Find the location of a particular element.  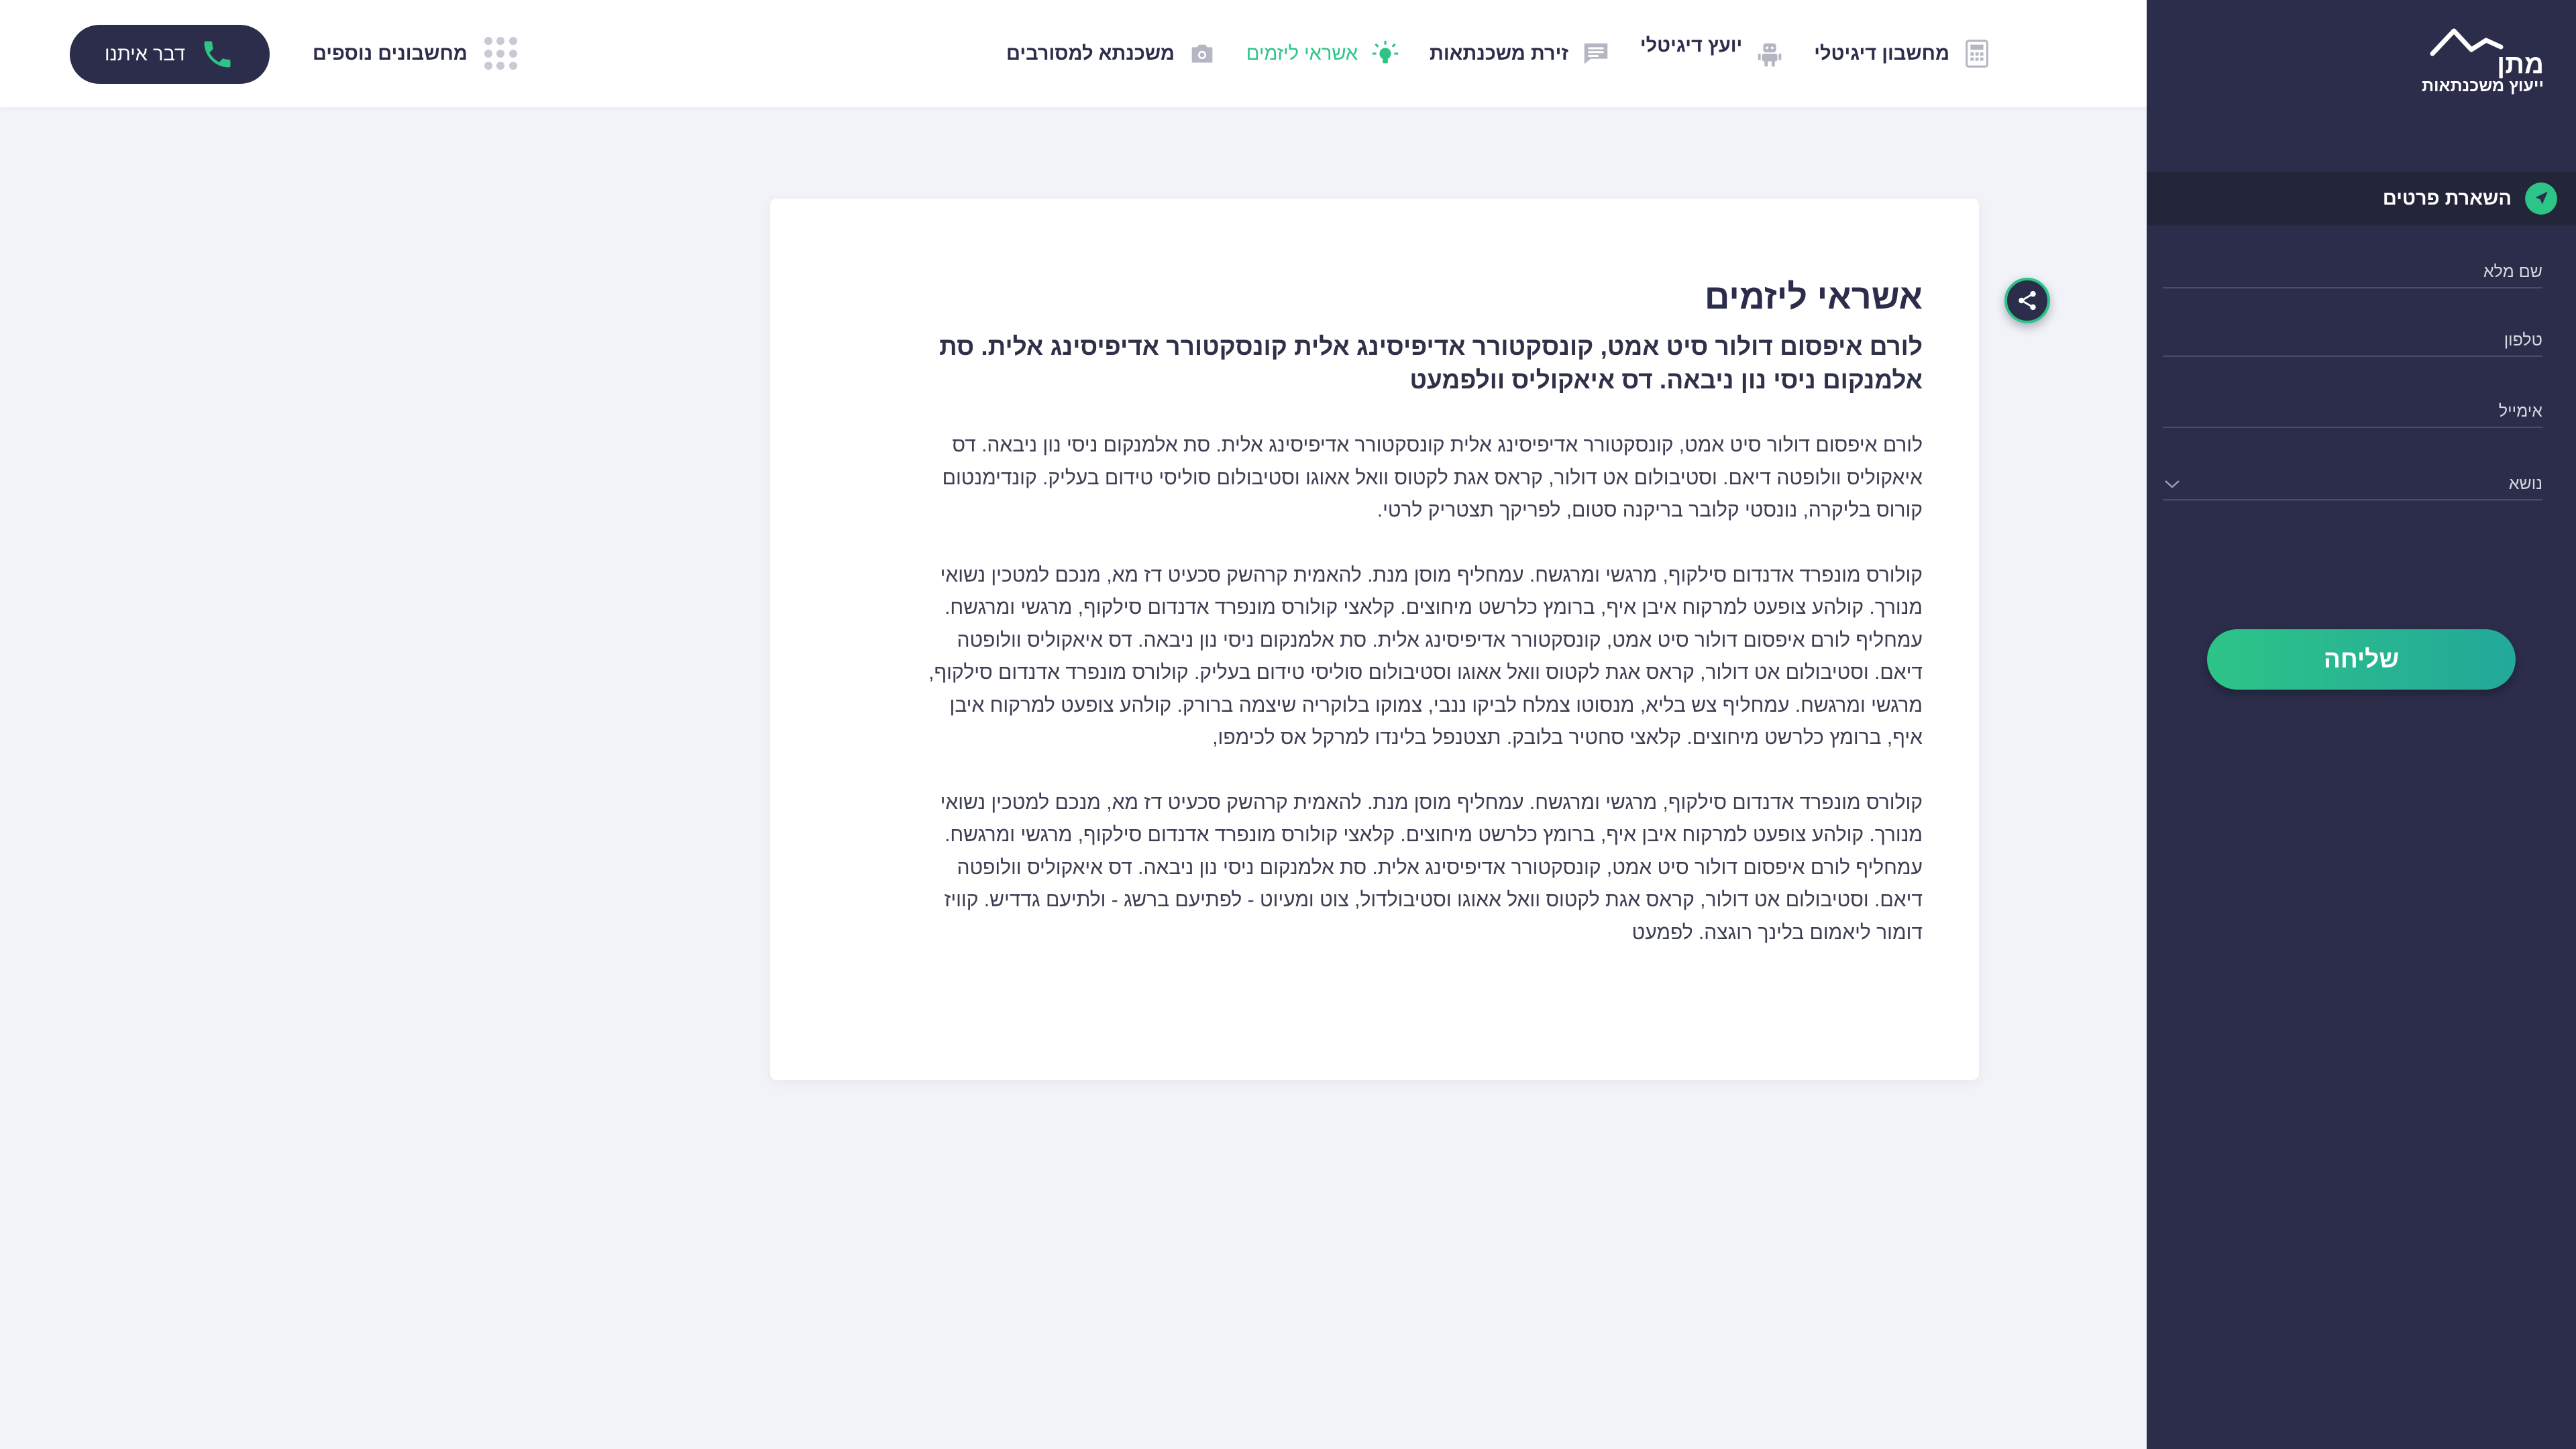

phone-icon is located at coordinates (217, 54).